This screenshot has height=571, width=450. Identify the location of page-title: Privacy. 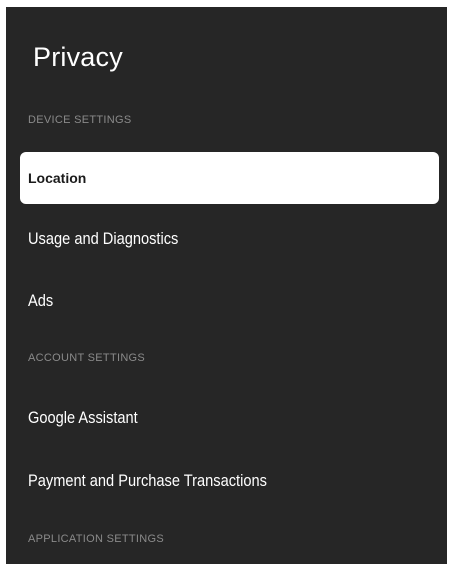
(78, 57).